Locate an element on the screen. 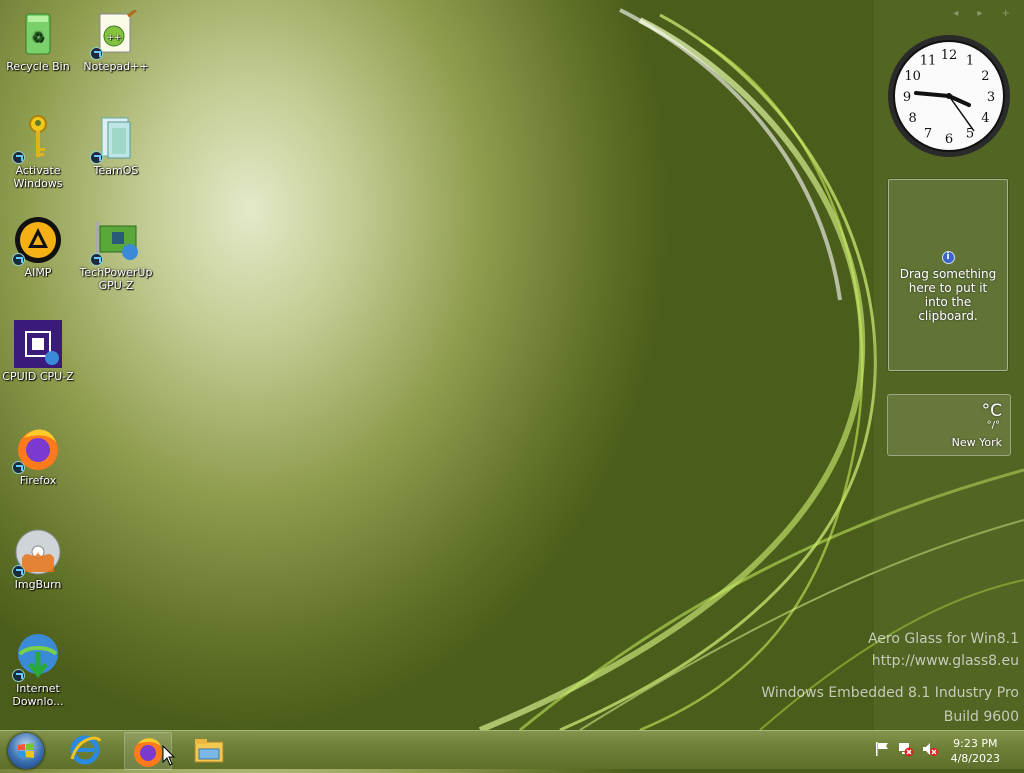  action-center-flag-icon is located at coordinates (882, 749).